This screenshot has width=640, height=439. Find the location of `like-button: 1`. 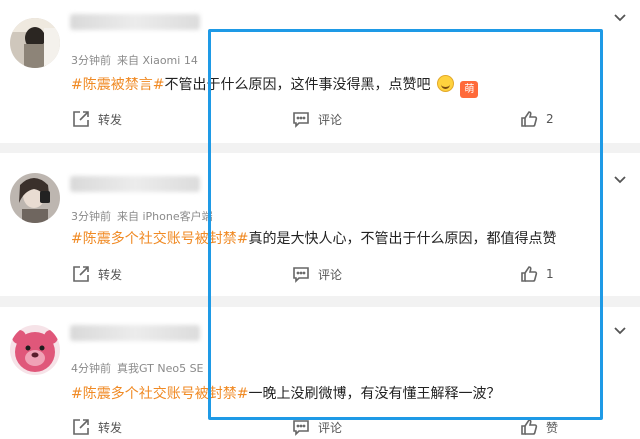

like-button: 1 is located at coordinates (537, 274).